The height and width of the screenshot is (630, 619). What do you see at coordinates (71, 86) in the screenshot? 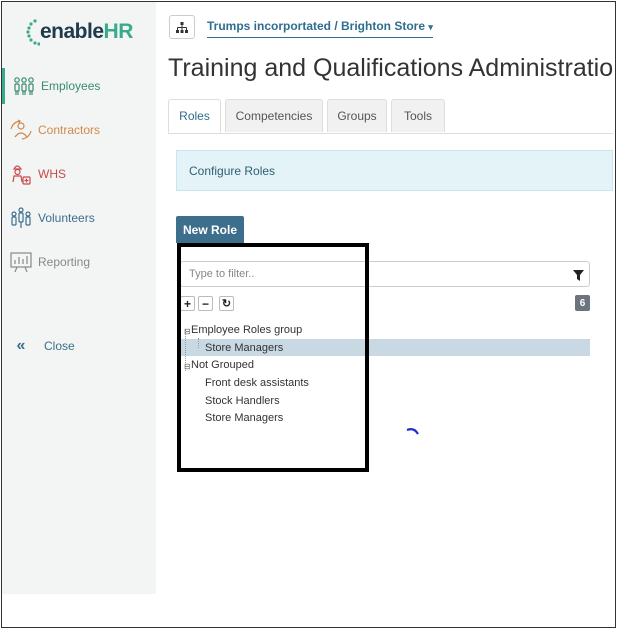
I see `sidebar-item-label: Employees` at bounding box center [71, 86].